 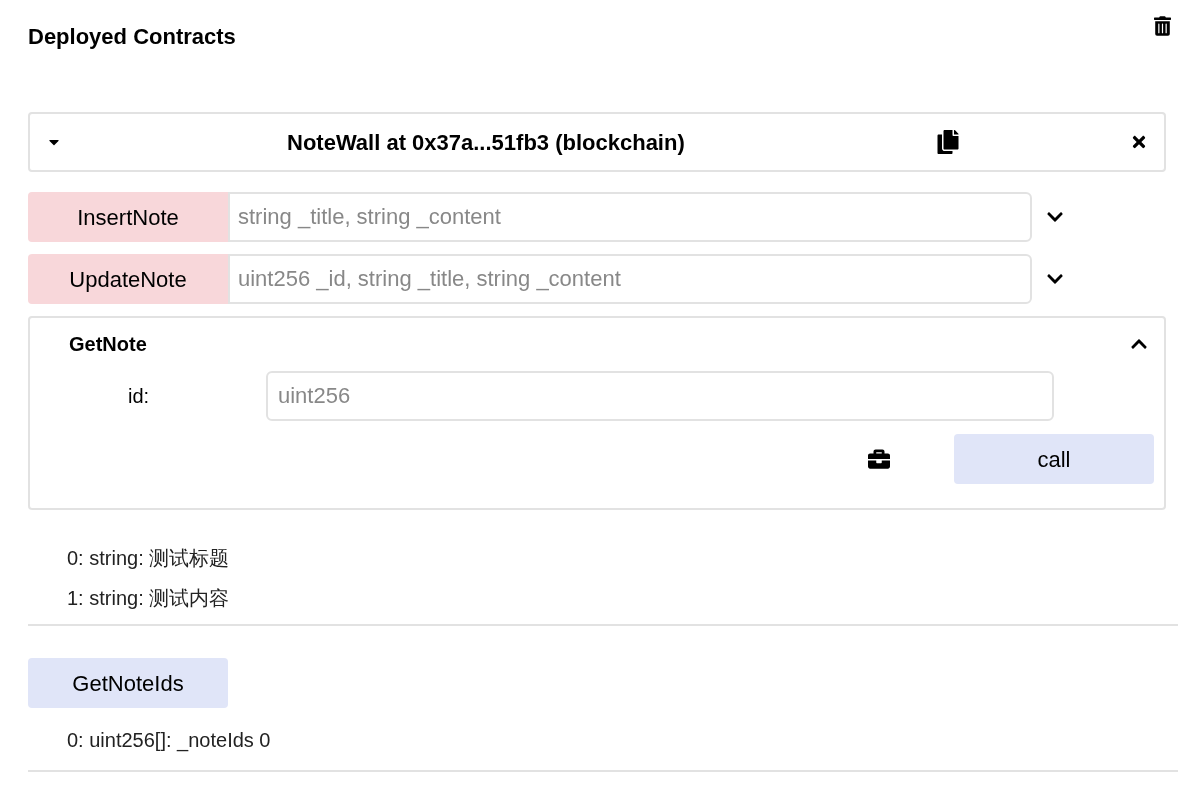 I want to click on section-title: Deployed Contracts, so click(x=132, y=37).